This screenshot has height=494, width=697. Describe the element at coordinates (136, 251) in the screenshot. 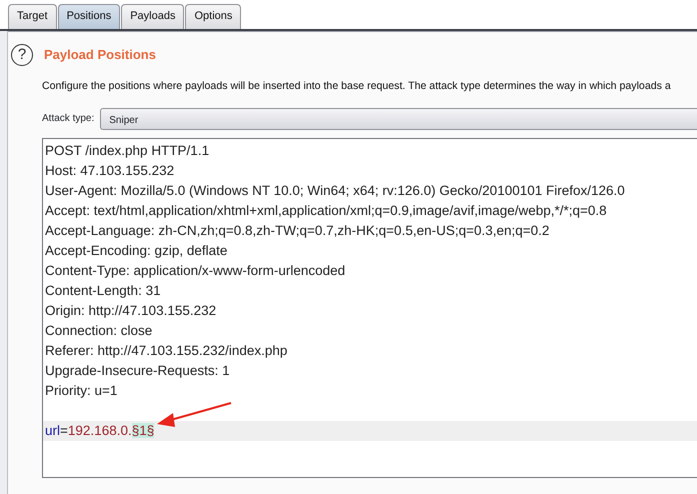

I see `request-line: Accept-Encoding: gzip, deflate` at that location.